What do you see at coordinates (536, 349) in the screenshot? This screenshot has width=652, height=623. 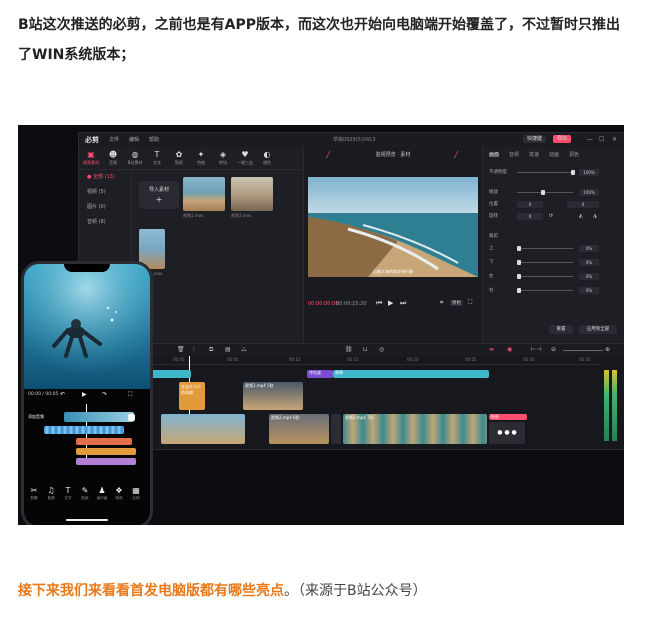 I see `fit-icon: ⊢⊣` at bounding box center [536, 349].